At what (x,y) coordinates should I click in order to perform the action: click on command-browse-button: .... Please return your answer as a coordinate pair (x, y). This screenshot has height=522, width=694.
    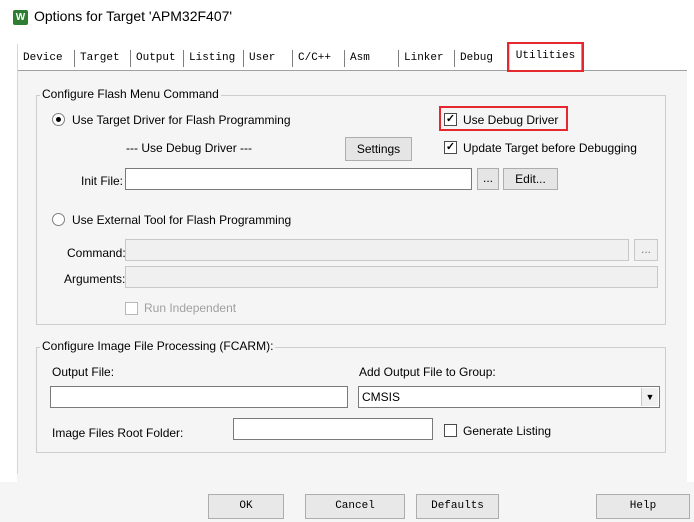
    Looking at the image, I should click on (646, 250).